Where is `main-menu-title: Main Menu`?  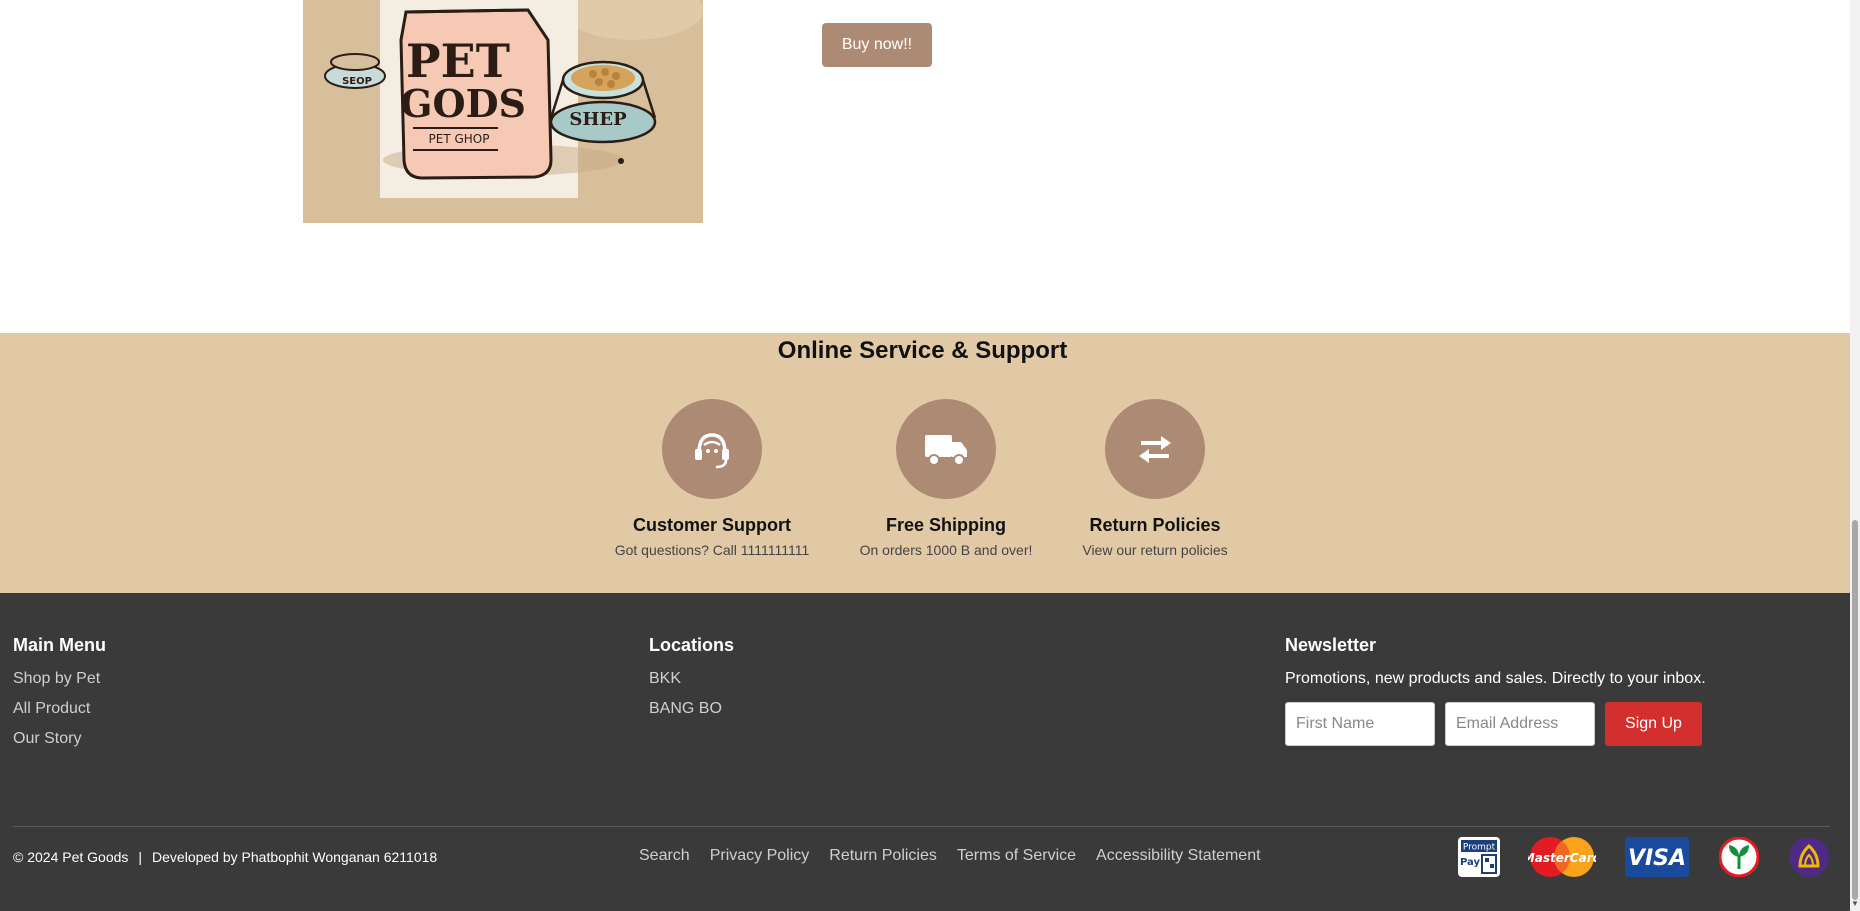 main-menu-title: Main Menu is located at coordinates (59, 645).